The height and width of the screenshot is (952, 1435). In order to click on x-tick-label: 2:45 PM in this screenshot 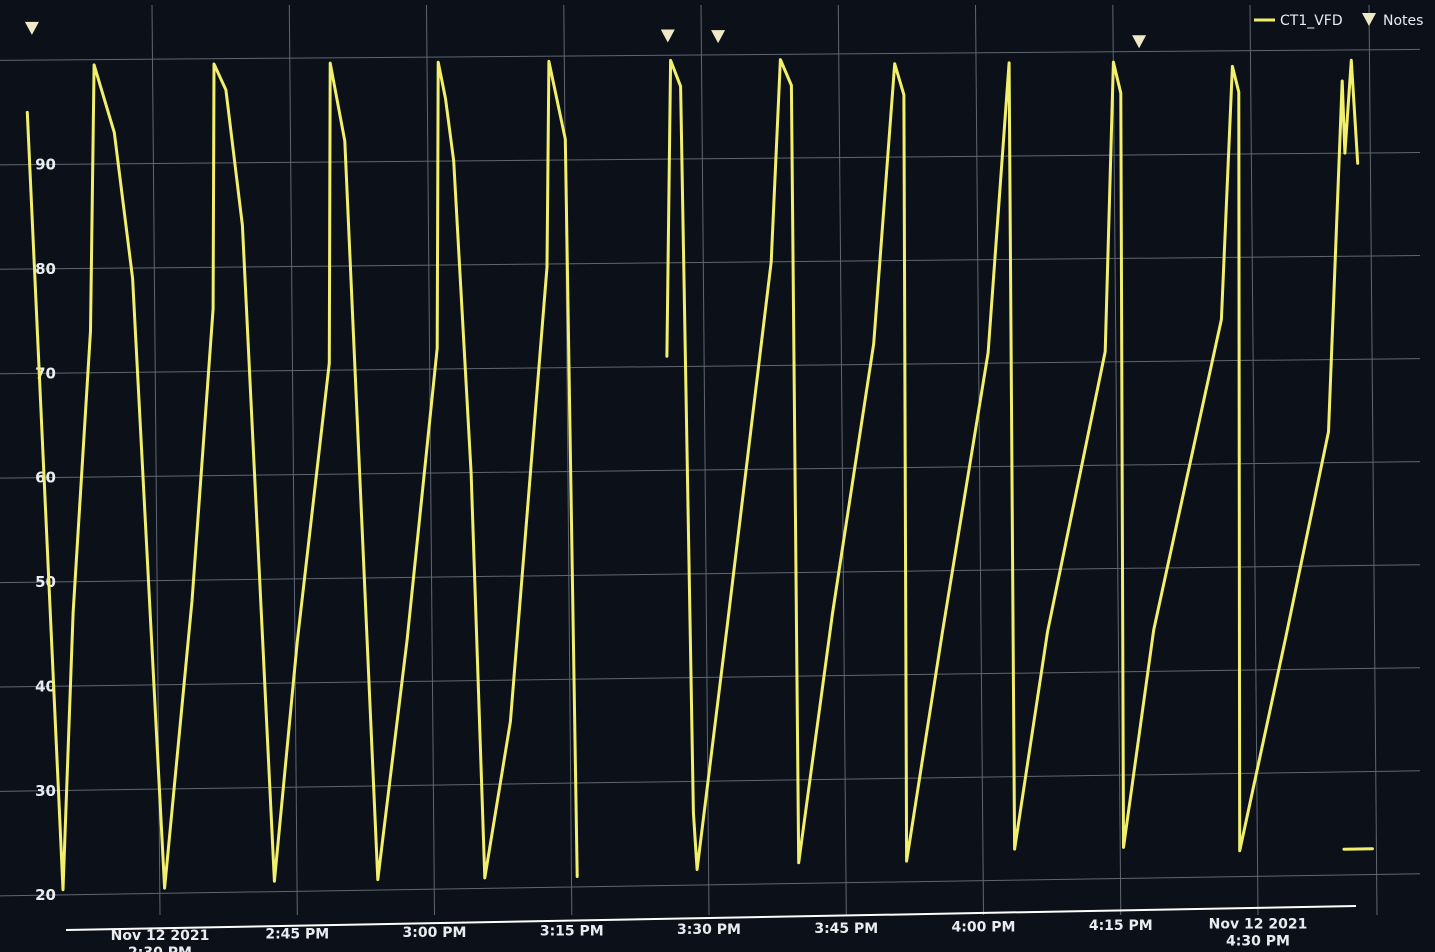, I will do `click(297, 935)`.